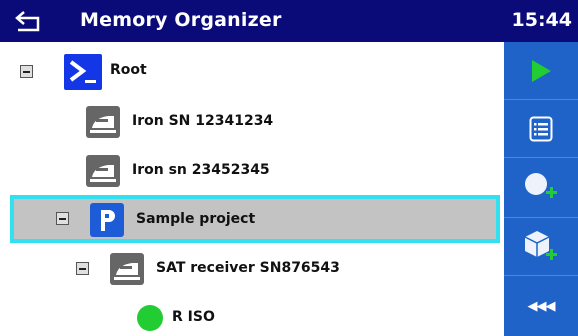 The width and height of the screenshot is (578, 336). Describe the element at coordinates (29, 21) in the screenshot. I see `back-arrow-icon` at that location.